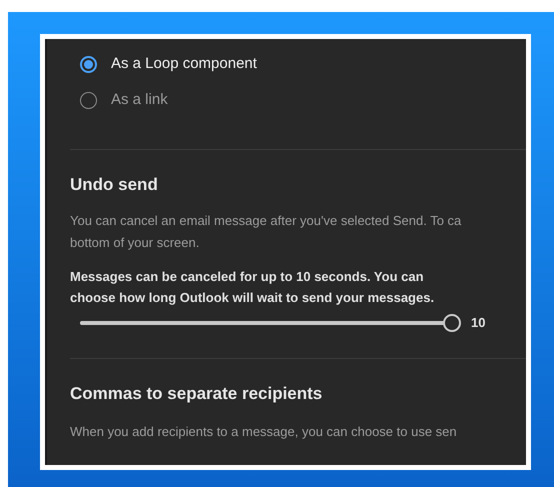  I want to click on description-text: When you add recipients to a message, you can choose to use sen, so click(264, 432).